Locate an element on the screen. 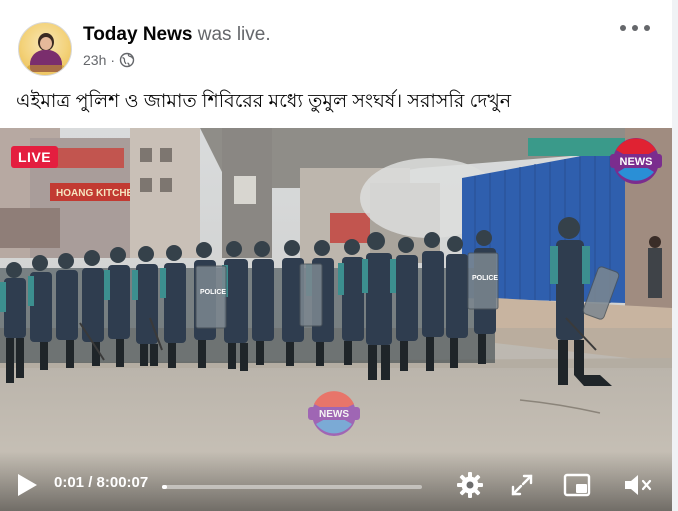  more-options-button is located at coordinates (635, 28).